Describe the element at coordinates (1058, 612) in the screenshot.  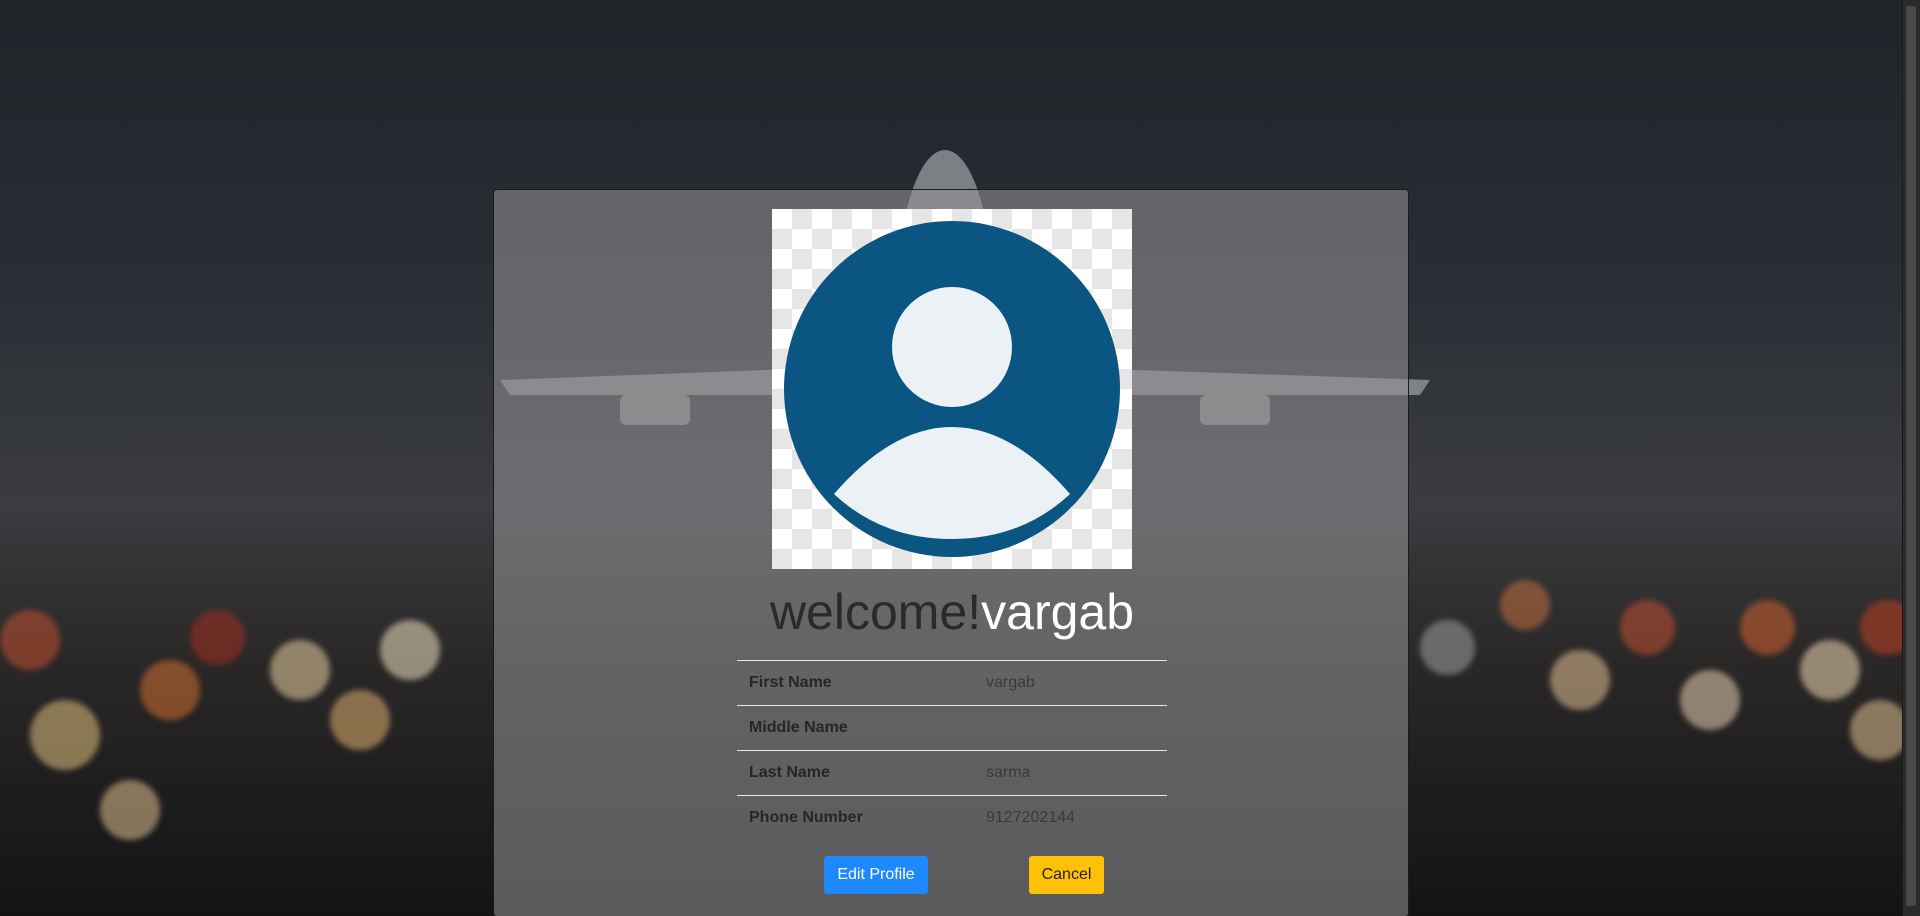
I see `welcome-username: vargab` at that location.